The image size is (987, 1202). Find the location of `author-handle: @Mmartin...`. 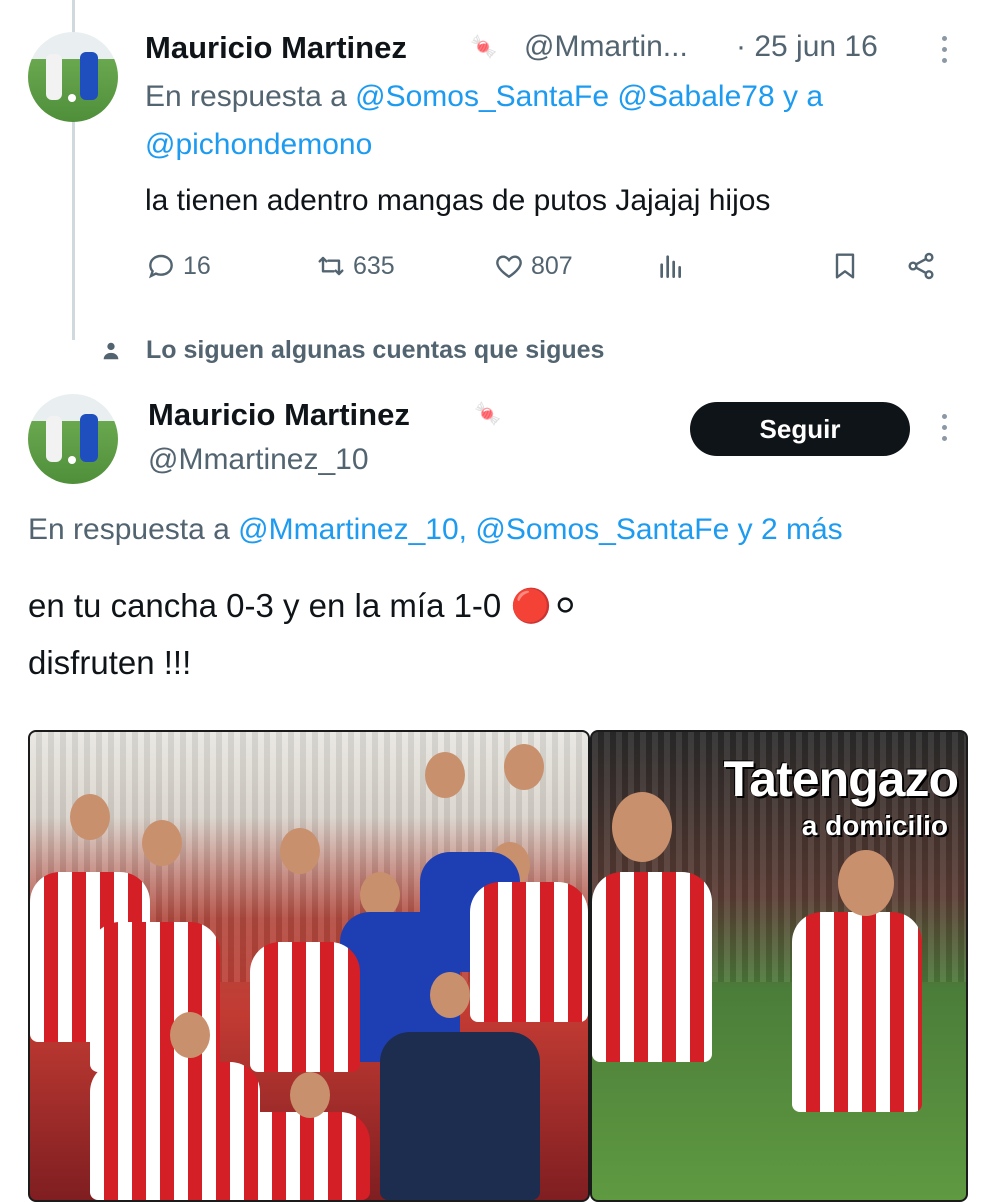

author-handle: @Mmartin... is located at coordinates (606, 47).